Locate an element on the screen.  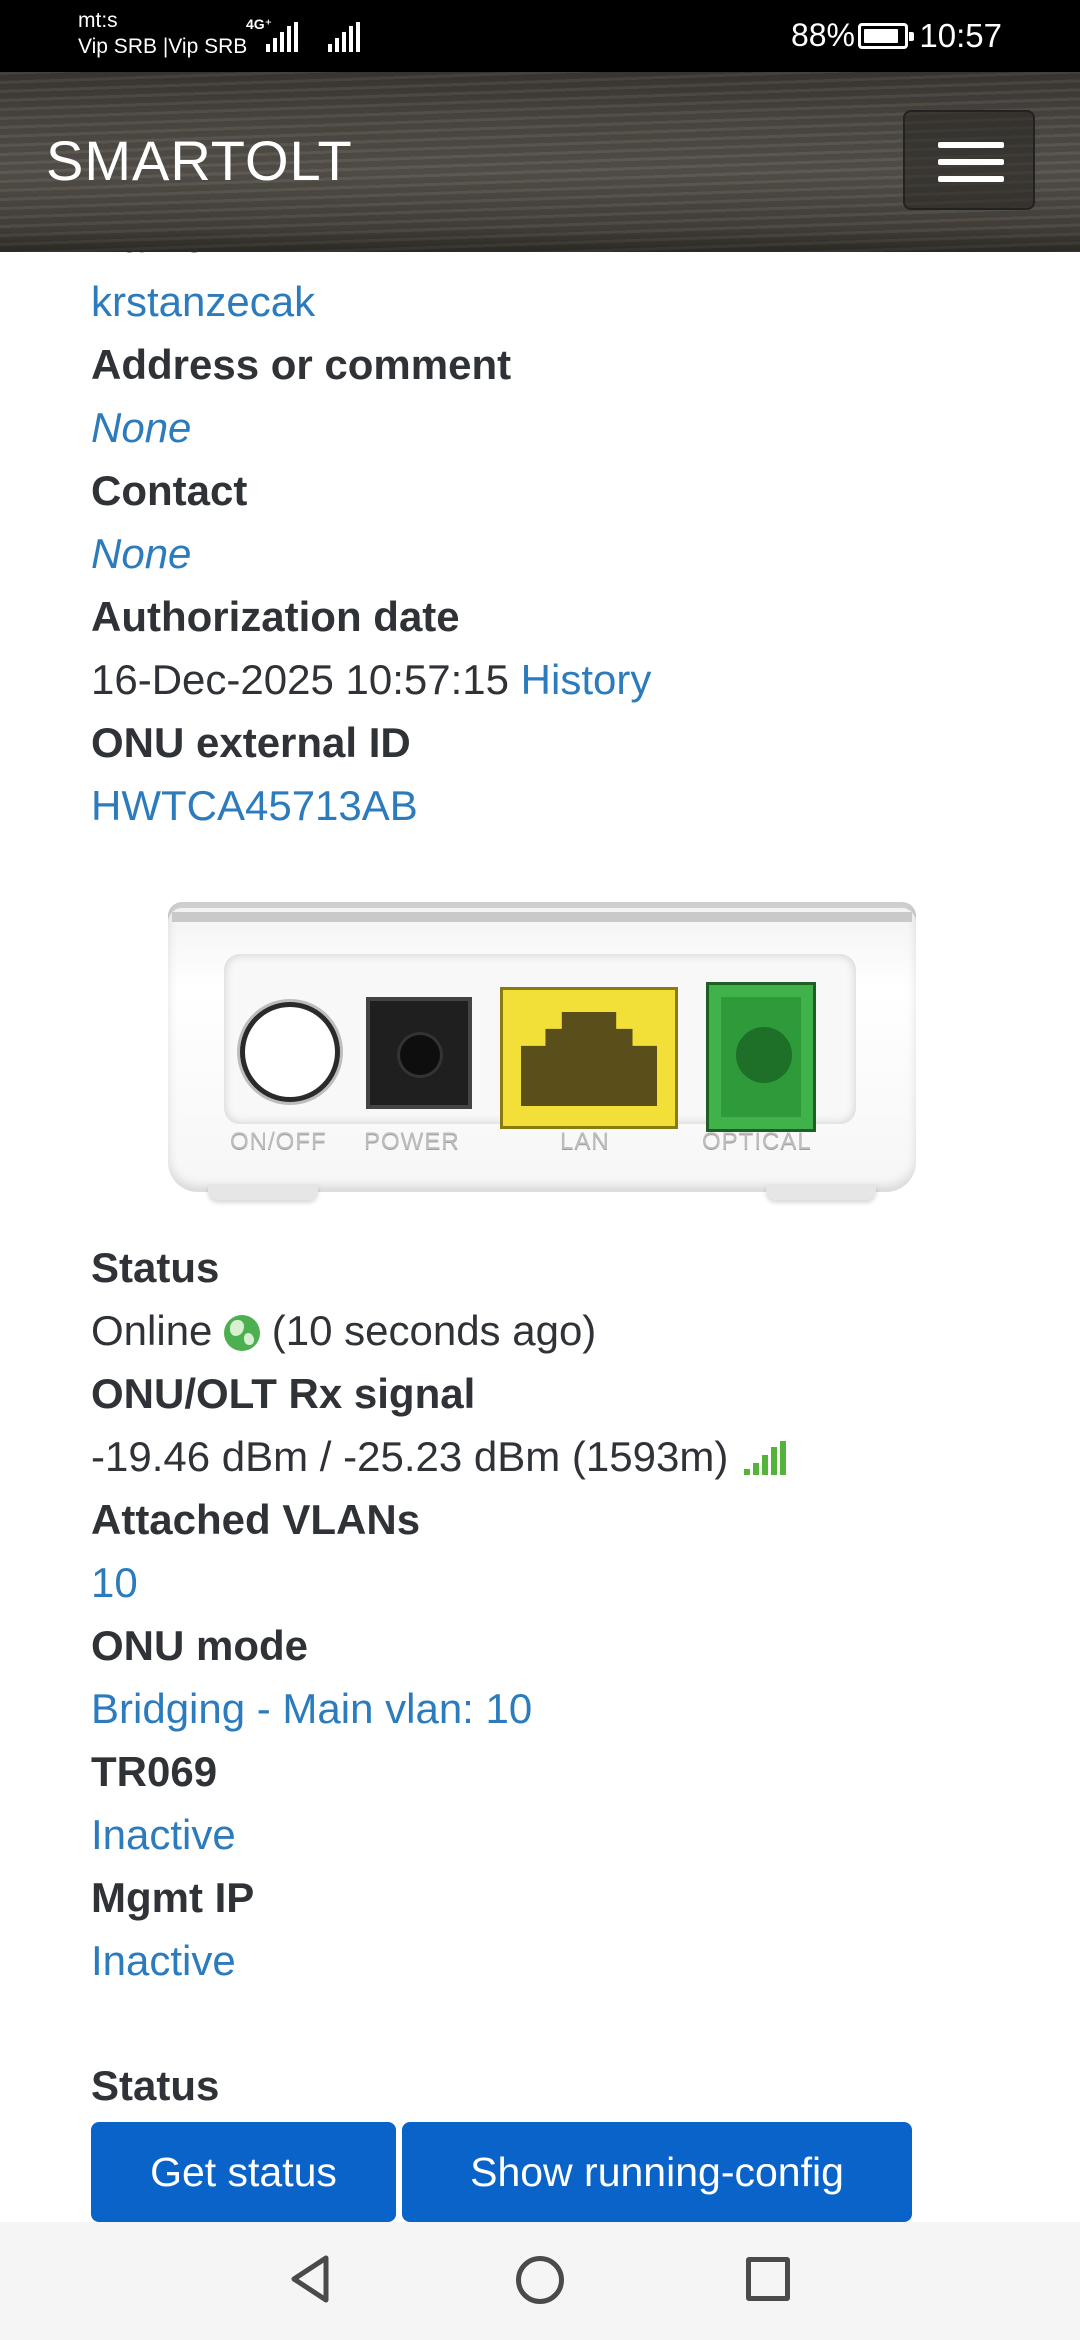
carrier-info: mt:s Vip SRB |Vip SRB is located at coordinates (162, 34).